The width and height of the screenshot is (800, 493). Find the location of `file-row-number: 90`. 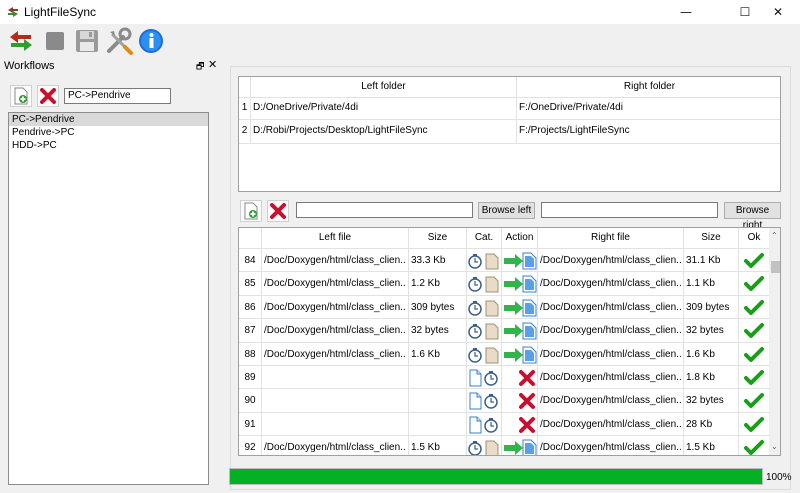

file-row-number: 90 is located at coordinates (250, 401).